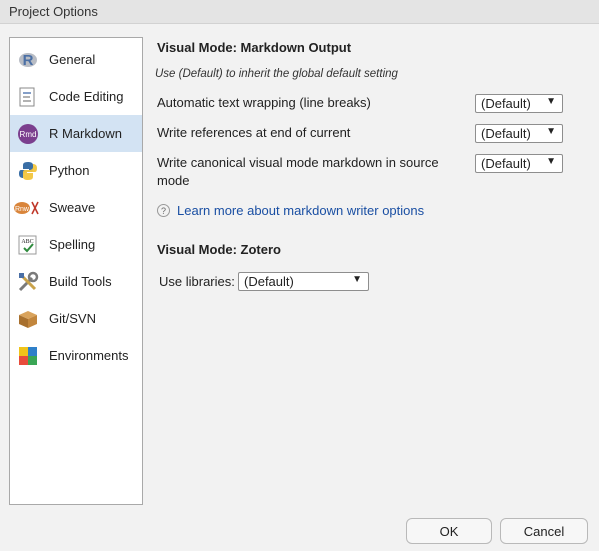  What do you see at coordinates (197, 281) in the screenshot?
I see `libraries-label: Use libraries:` at bounding box center [197, 281].